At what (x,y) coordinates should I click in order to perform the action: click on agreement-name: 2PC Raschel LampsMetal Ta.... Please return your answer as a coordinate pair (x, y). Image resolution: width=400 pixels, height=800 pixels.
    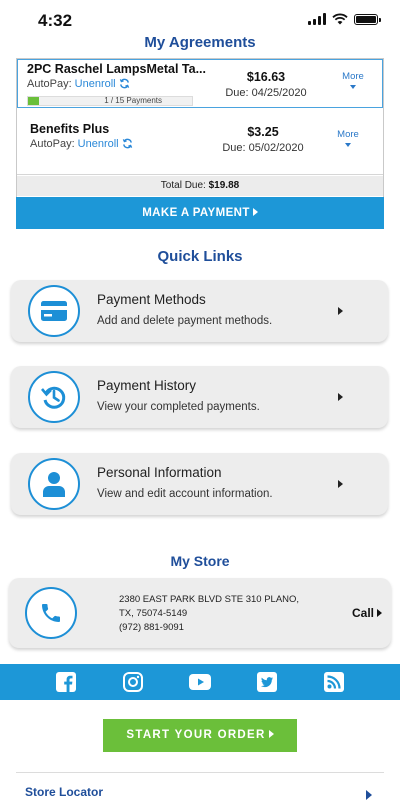
    Looking at the image, I should click on (116, 69).